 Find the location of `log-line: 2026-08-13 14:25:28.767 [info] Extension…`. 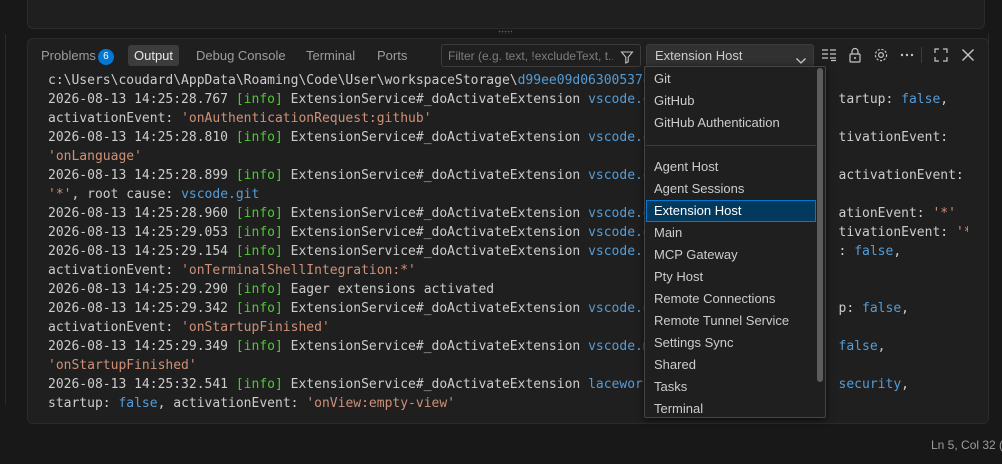

log-line: 2026-08-13 14:25:28.767 [info] Extension… is located at coordinates (508, 99).